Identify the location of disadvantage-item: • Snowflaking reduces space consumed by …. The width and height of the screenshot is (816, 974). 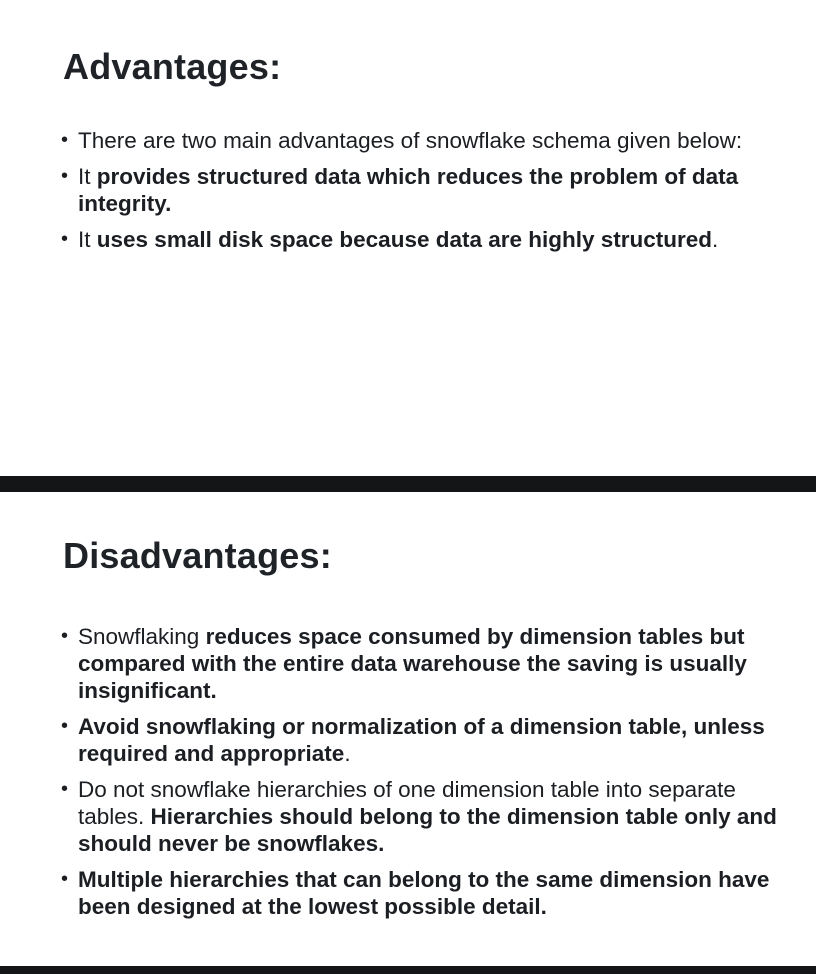
(425, 663).